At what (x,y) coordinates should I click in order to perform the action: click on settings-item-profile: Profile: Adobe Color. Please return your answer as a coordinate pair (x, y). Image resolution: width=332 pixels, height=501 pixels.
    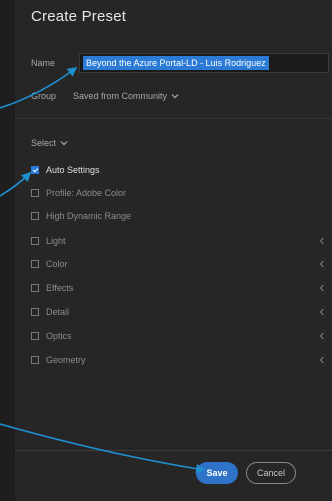
    Looking at the image, I should click on (181, 193).